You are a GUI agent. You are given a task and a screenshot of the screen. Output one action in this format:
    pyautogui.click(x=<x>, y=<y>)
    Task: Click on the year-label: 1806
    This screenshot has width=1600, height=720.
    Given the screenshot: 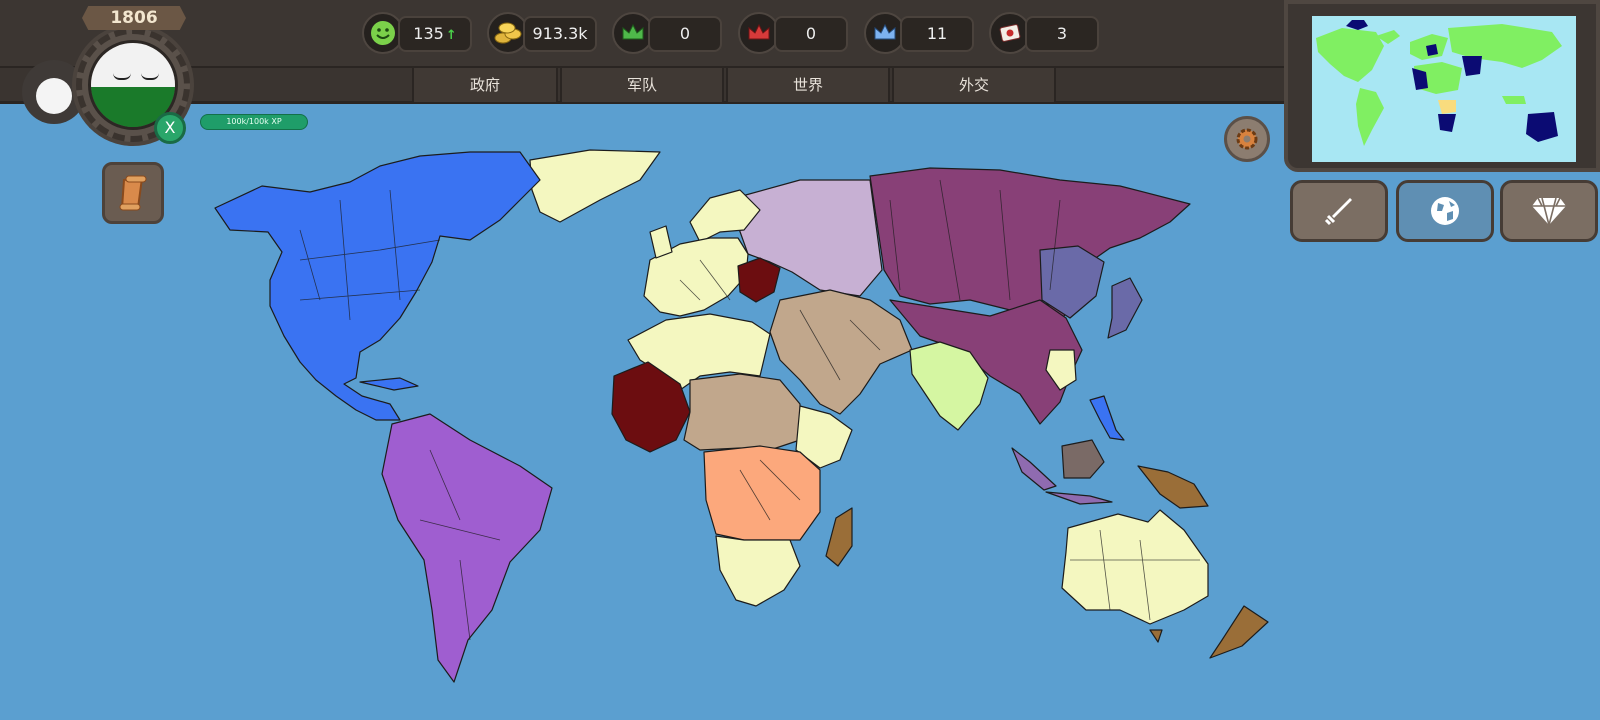 What is the action you would take?
    pyautogui.click(x=134, y=18)
    